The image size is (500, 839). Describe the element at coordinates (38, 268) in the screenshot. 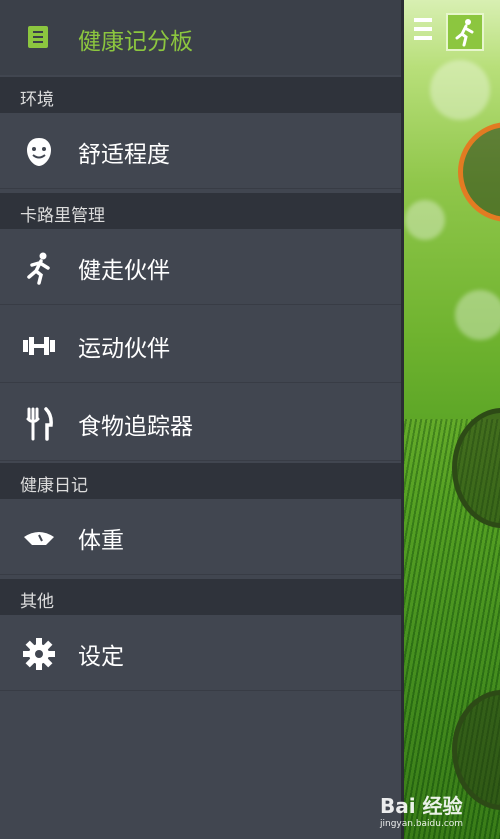

I see `walking-person-icon` at that location.